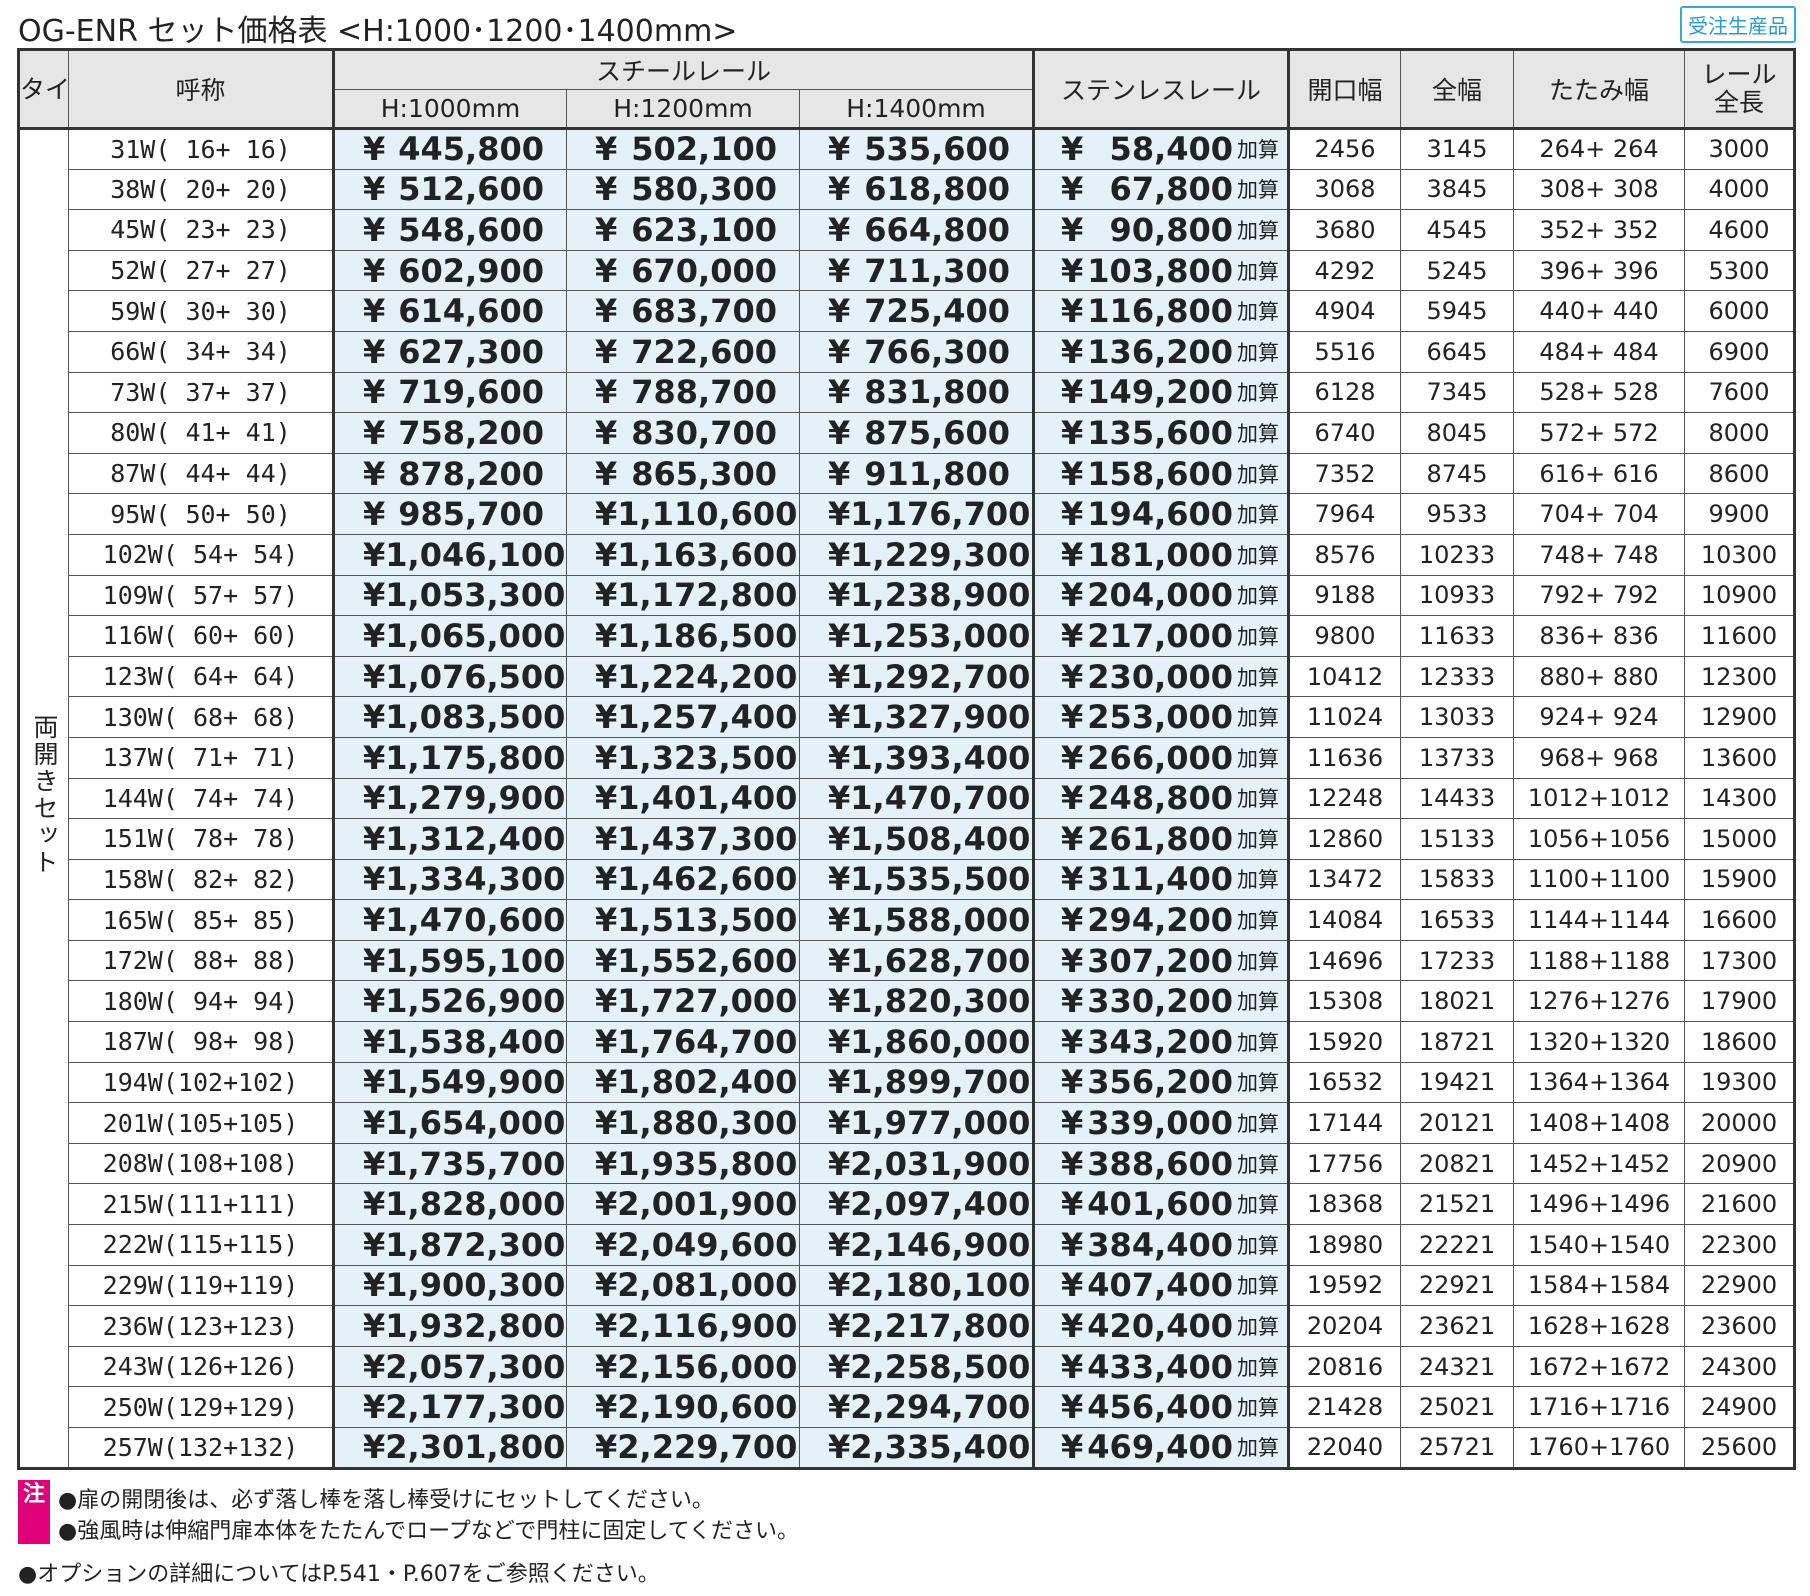 The image size is (1810, 1596). Describe the element at coordinates (1344, 311) in the screenshot. I see `opening-width: 4904` at that location.